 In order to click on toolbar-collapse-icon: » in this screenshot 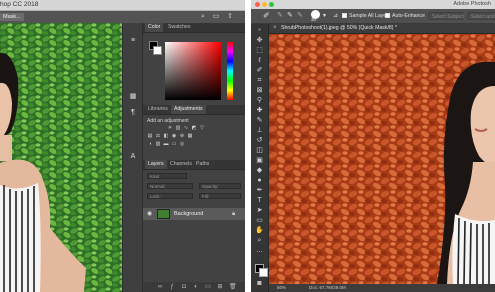, I will do `click(259, 30)`.